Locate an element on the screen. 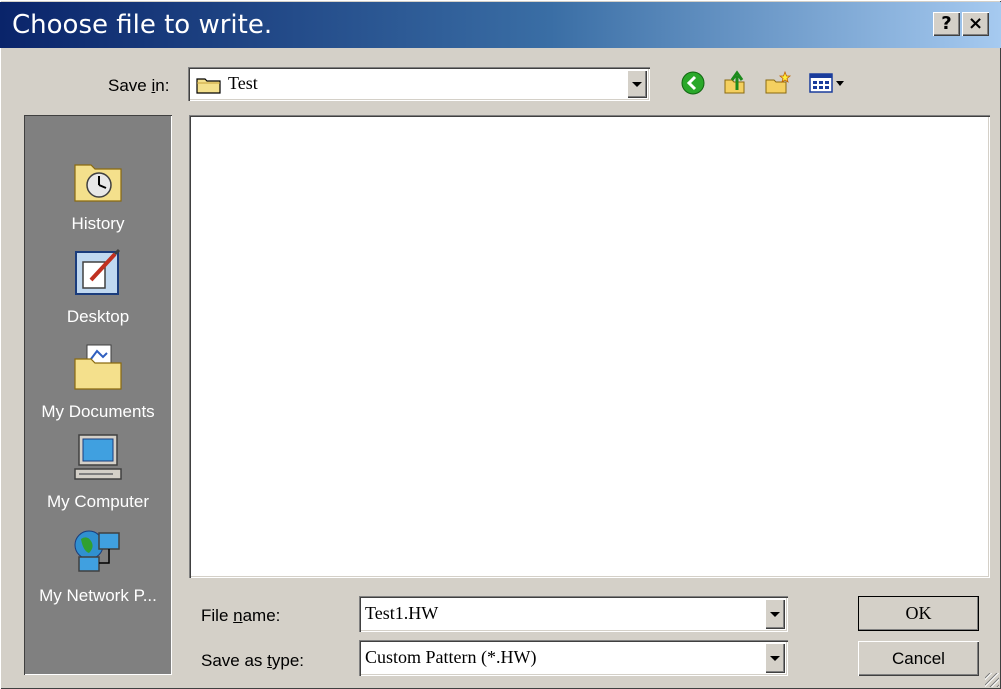  view-menu-icon is located at coordinates (828, 83).